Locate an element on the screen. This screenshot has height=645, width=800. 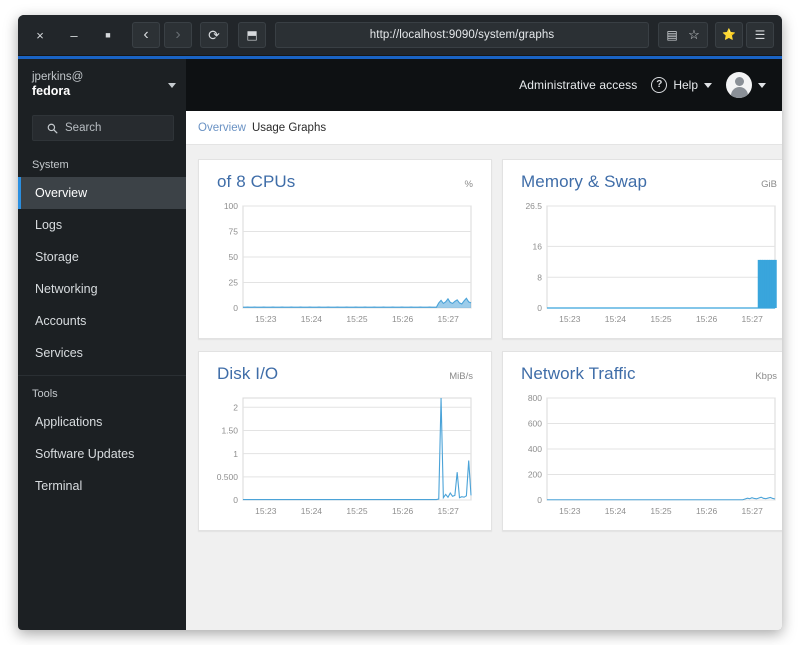
sidebar-item-software-updates: Software Updates is located at coordinates (102, 454).